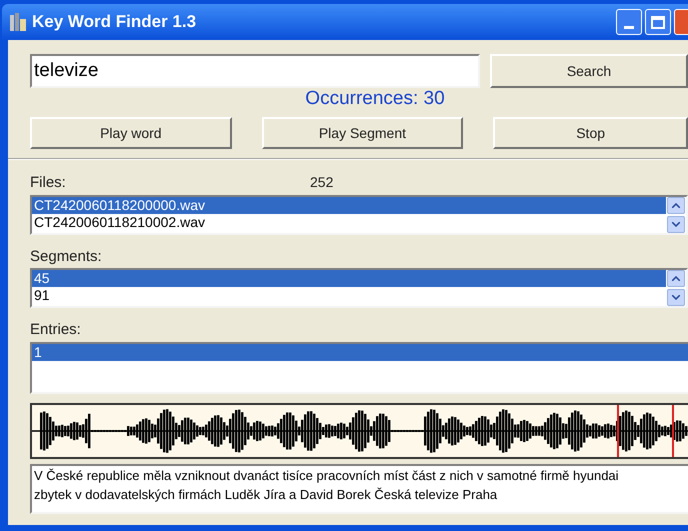 The height and width of the screenshot is (531, 688). What do you see at coordinates (360, 352) in the screenshot?
I see `list-item: 1` at bounding box center [360, 352].